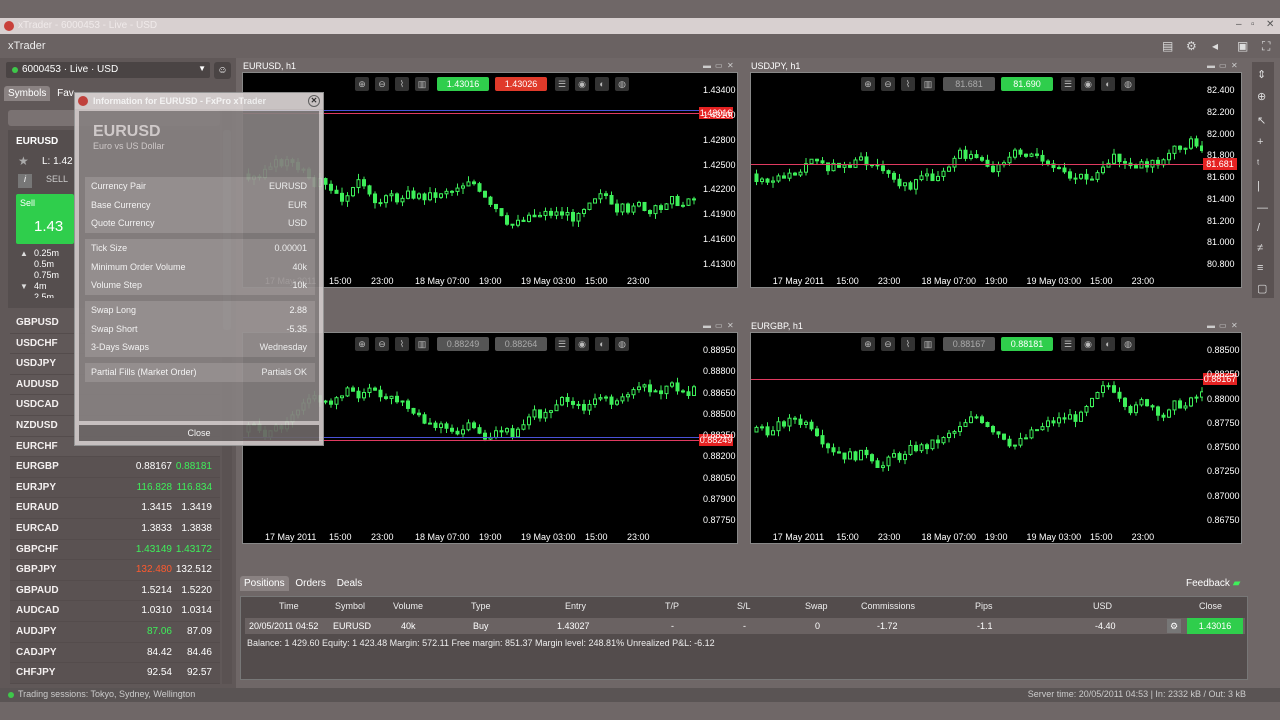  Describe the element at coordinates (115, 488) in the screenshot. I see `symbol-row: EURJPY 116.828 116.834` at that location.